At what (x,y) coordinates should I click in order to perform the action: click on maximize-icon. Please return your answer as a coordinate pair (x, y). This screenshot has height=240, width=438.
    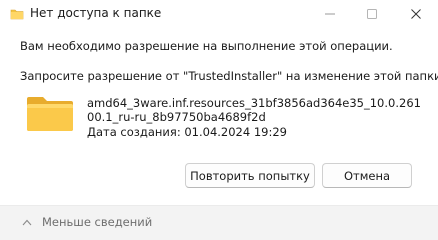
    Looking at the image, I should click on (372, 14).